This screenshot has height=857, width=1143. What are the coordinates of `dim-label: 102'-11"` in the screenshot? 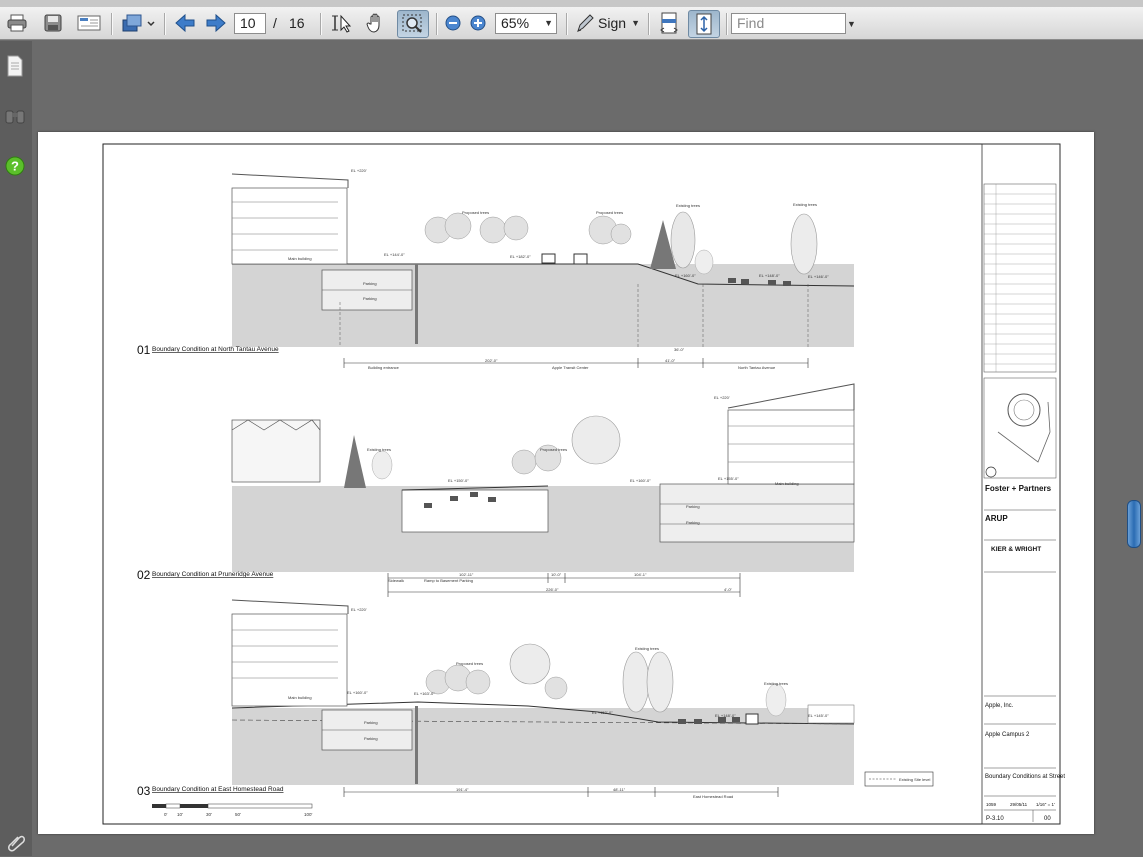 It's located at (466, 574).